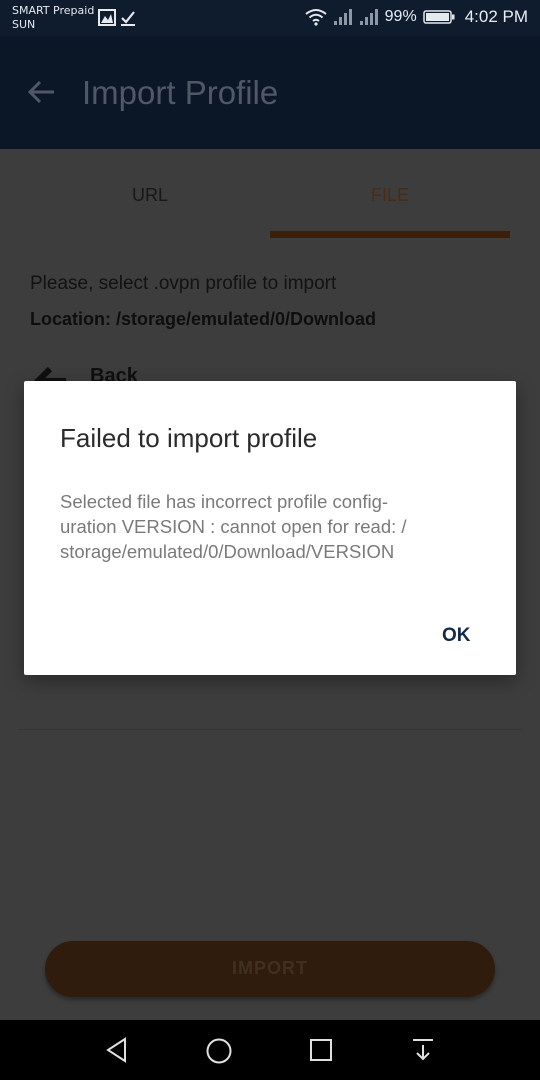 The image size is (540, 1080). What do you see at coordinates (423, 1050) in the screenshot?
I see `nav-notifications-icon` at bounding box center [423, 1050].